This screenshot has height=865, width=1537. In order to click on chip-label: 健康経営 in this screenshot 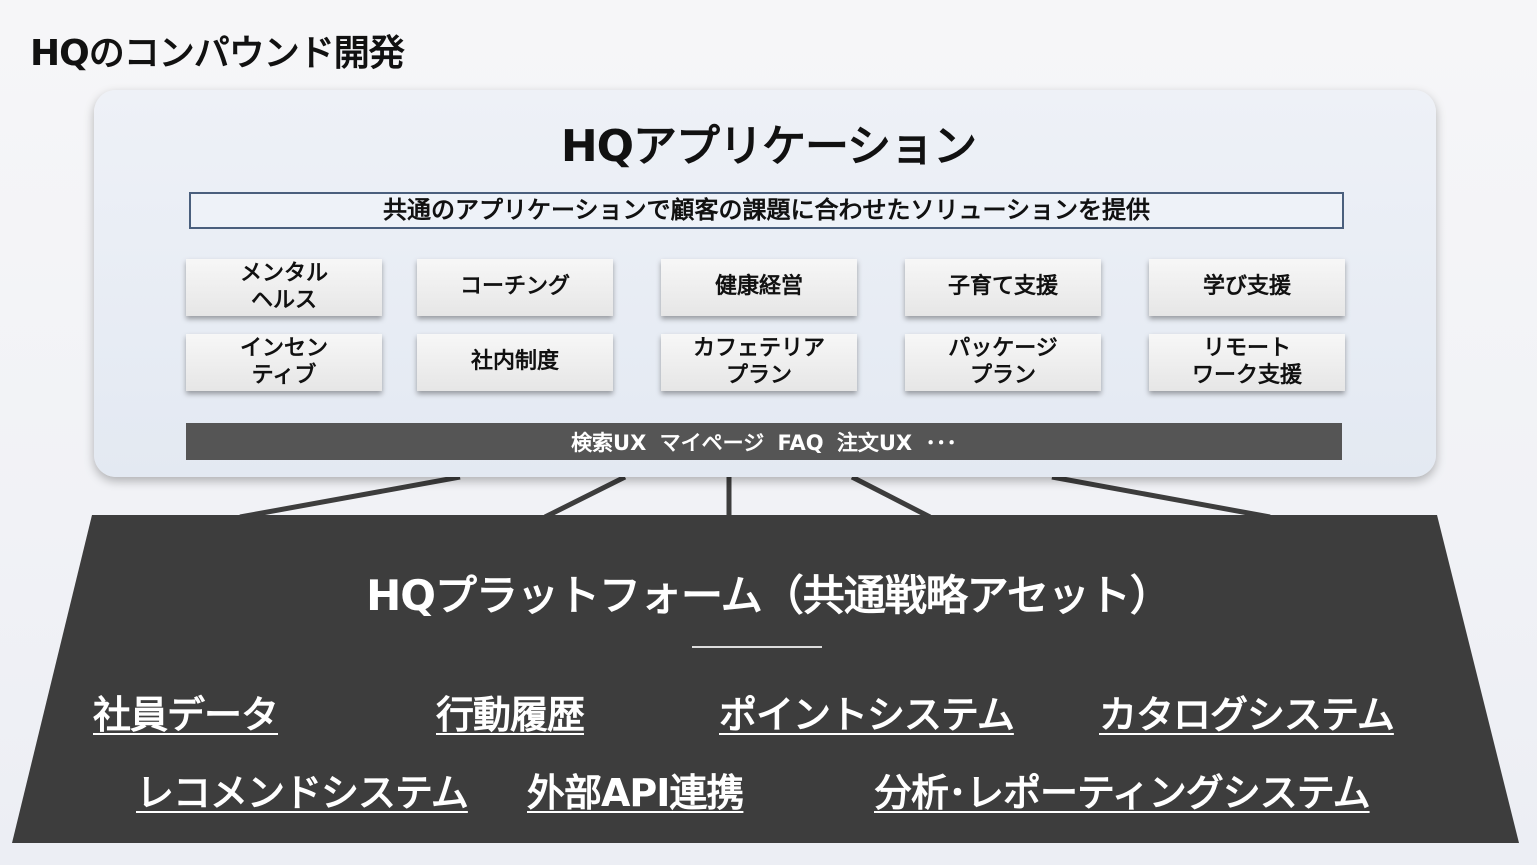, I will do `click(758, 287)`.